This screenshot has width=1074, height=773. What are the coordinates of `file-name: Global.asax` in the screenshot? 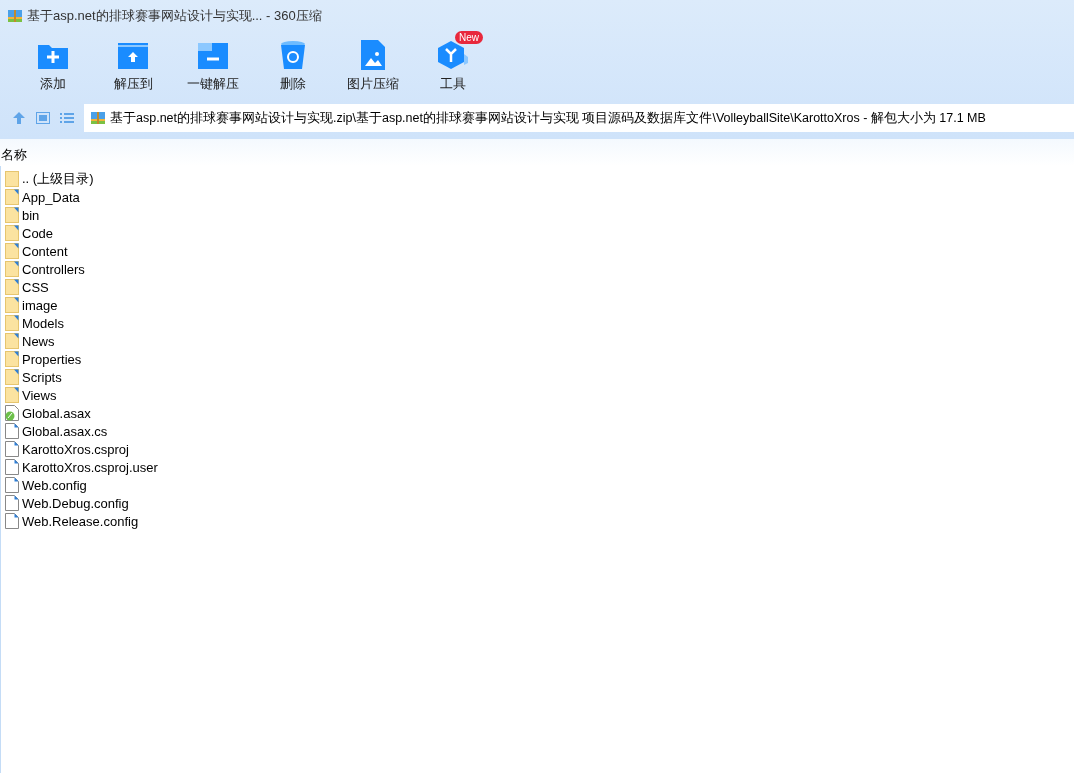 It's located at (56, 413).